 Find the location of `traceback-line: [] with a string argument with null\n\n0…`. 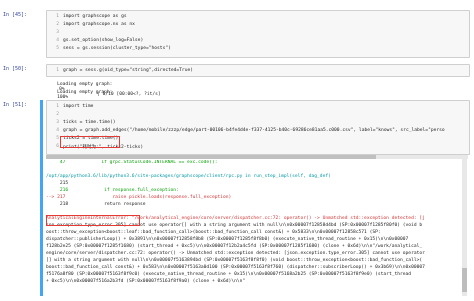

traceback-line: [] with a string argument with null\n\n0… is located at coordinates (234, 260).